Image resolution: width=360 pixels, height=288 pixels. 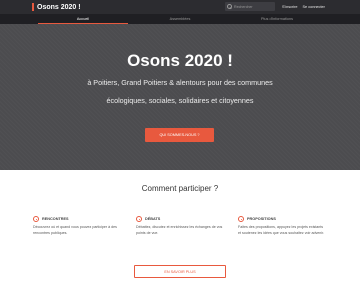 What do you see at coordinates (55, 219) in the screenshot?
I see `card-label: RENCONTRES` at bounding box center [55, 219].